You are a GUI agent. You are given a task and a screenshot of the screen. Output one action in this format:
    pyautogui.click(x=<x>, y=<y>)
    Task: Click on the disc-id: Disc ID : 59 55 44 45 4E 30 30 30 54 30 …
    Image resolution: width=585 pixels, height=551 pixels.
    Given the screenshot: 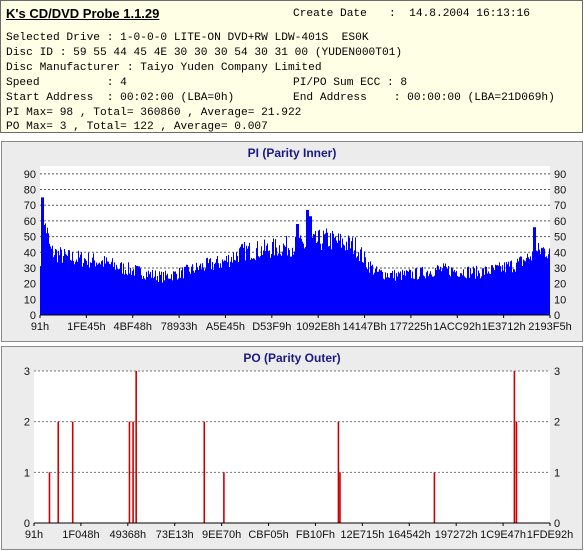 What is the action you would take?
    pyautogui.click(x=204, y=53)
    